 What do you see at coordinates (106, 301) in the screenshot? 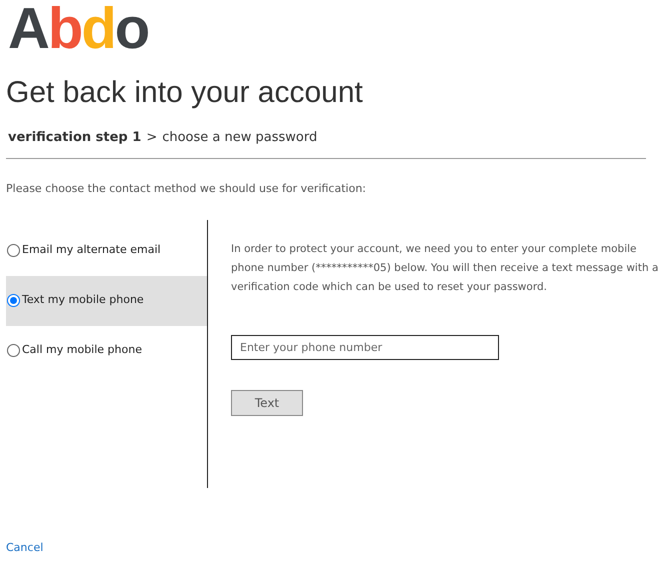
I see `contact-method-option: Text my mobile phone` at bounding box center [106, 301].